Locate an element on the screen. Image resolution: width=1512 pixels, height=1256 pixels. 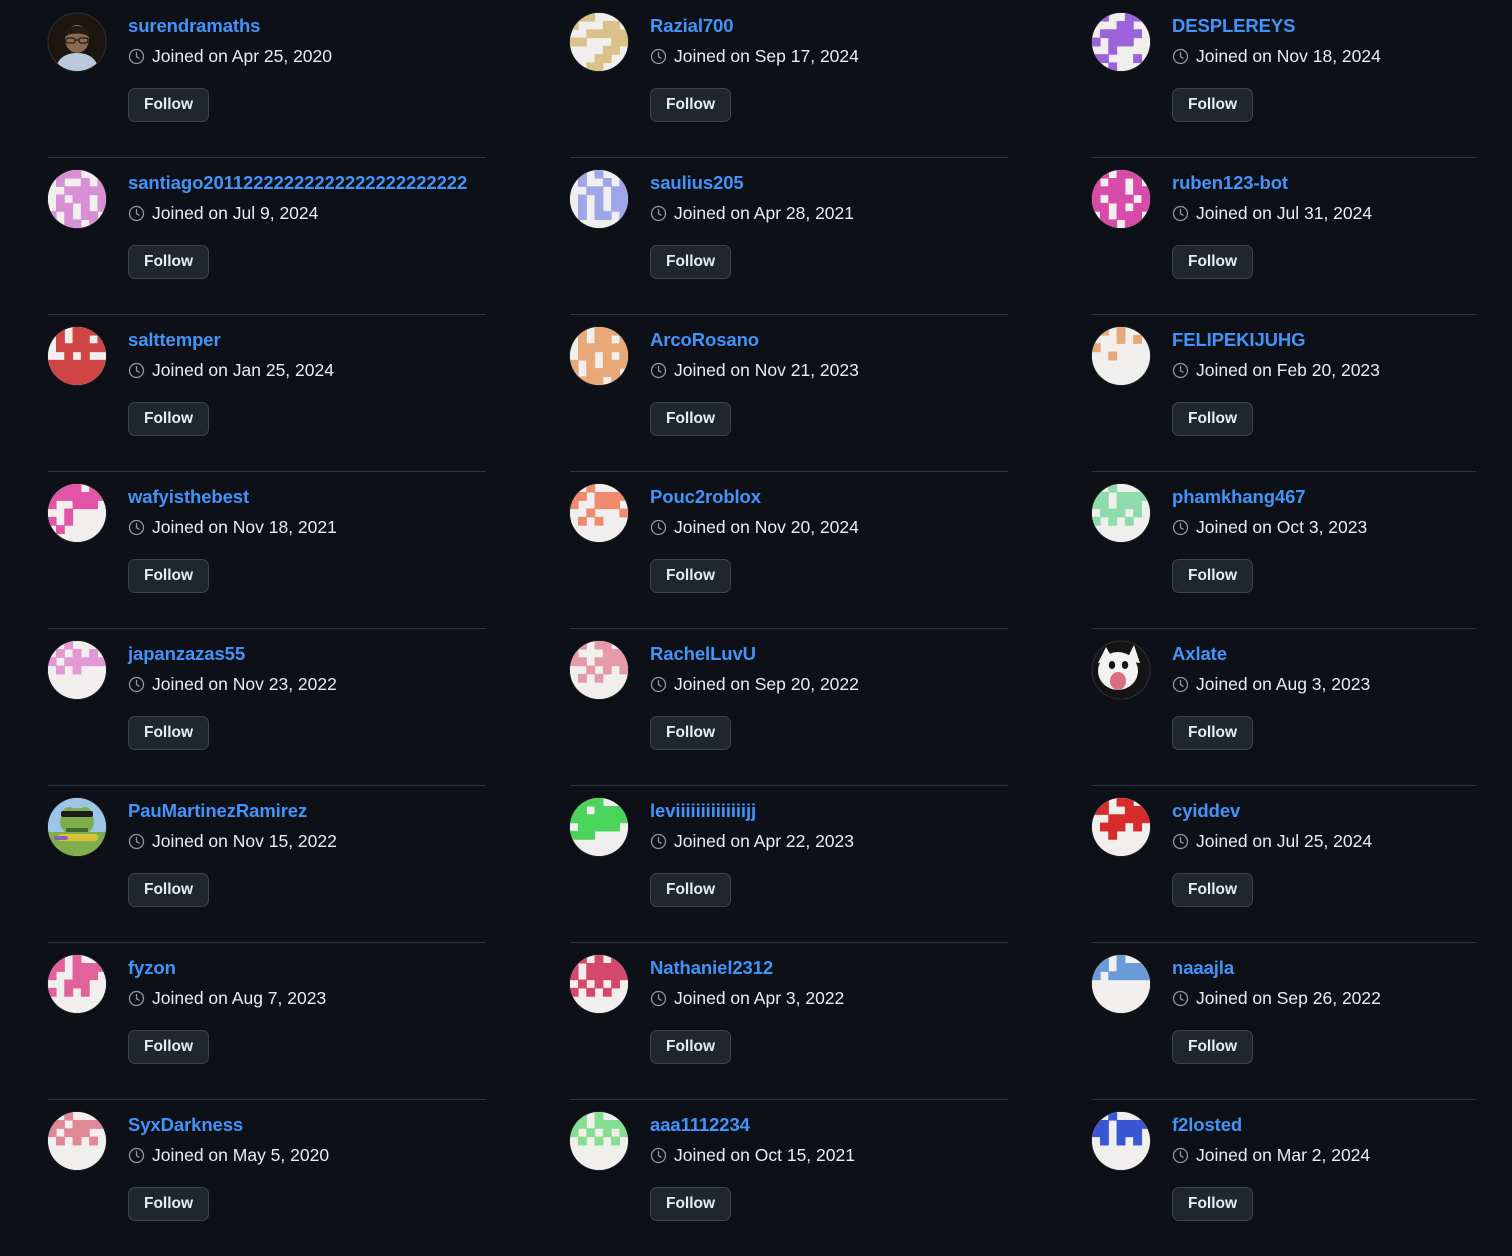
joined-date: Joined on Nov 15, 2022 is located at coordinates (325, 841).